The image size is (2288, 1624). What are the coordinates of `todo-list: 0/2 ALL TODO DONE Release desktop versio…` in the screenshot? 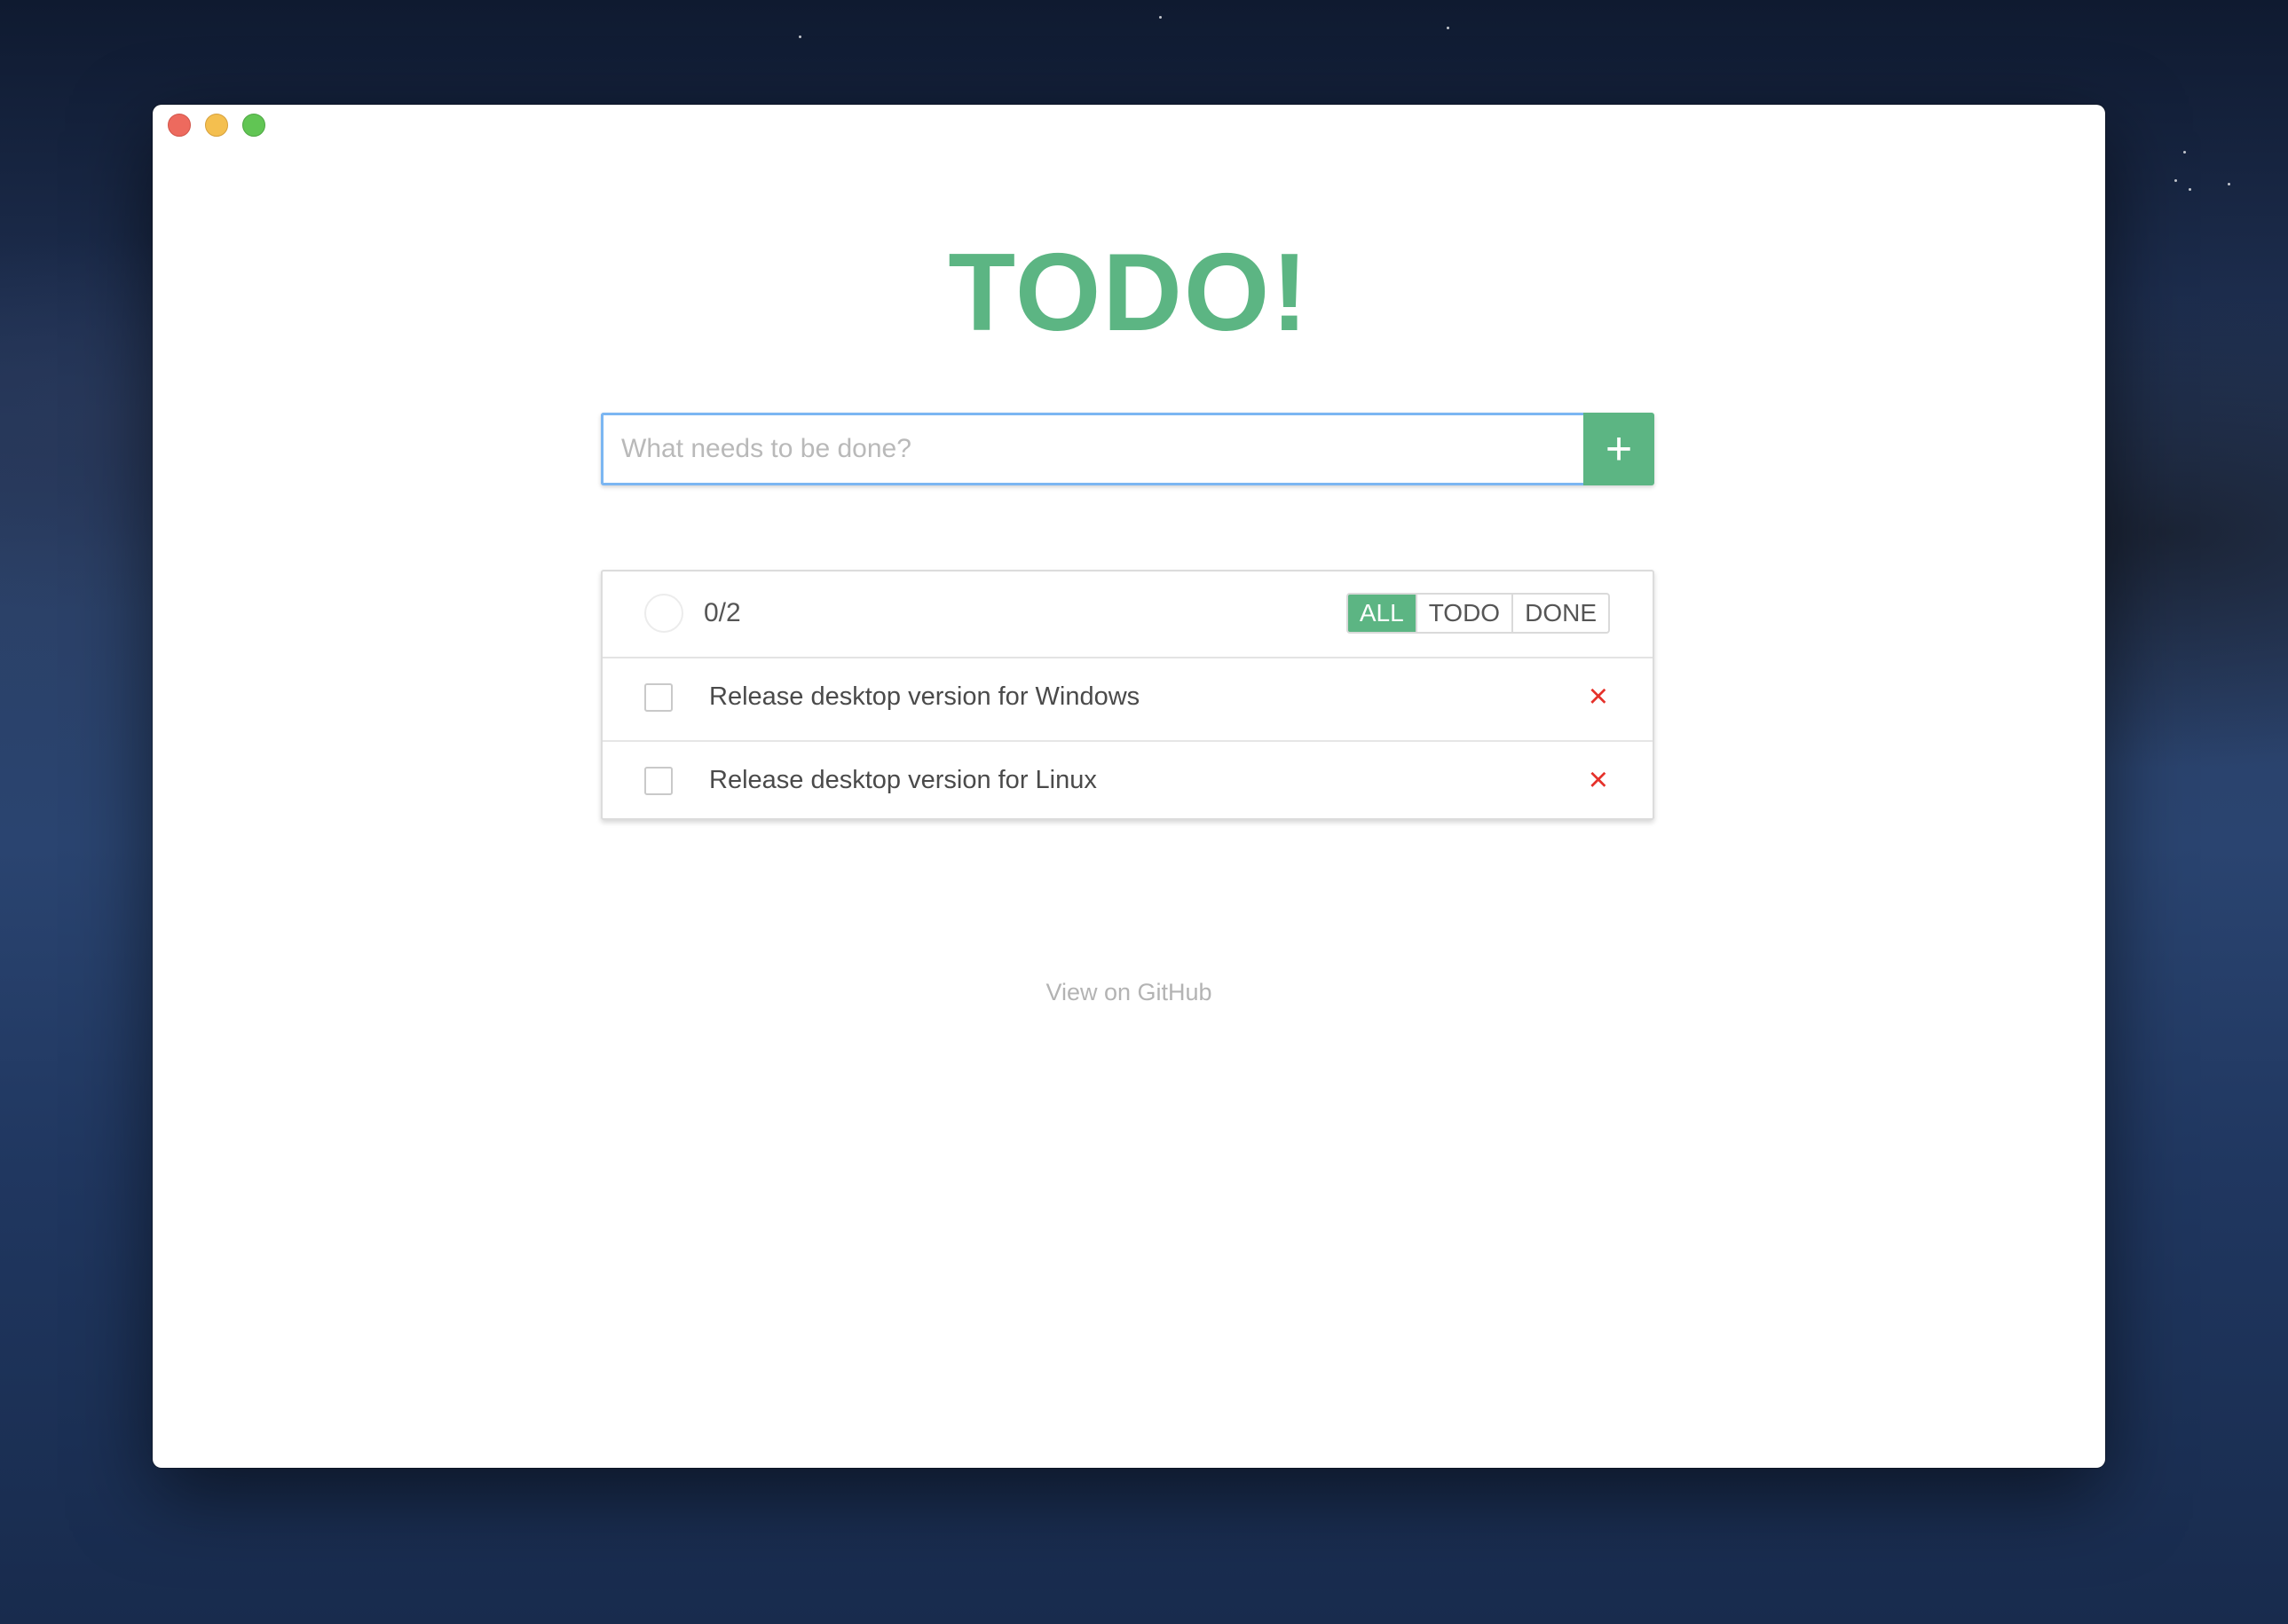 It's located at (1127, 695).